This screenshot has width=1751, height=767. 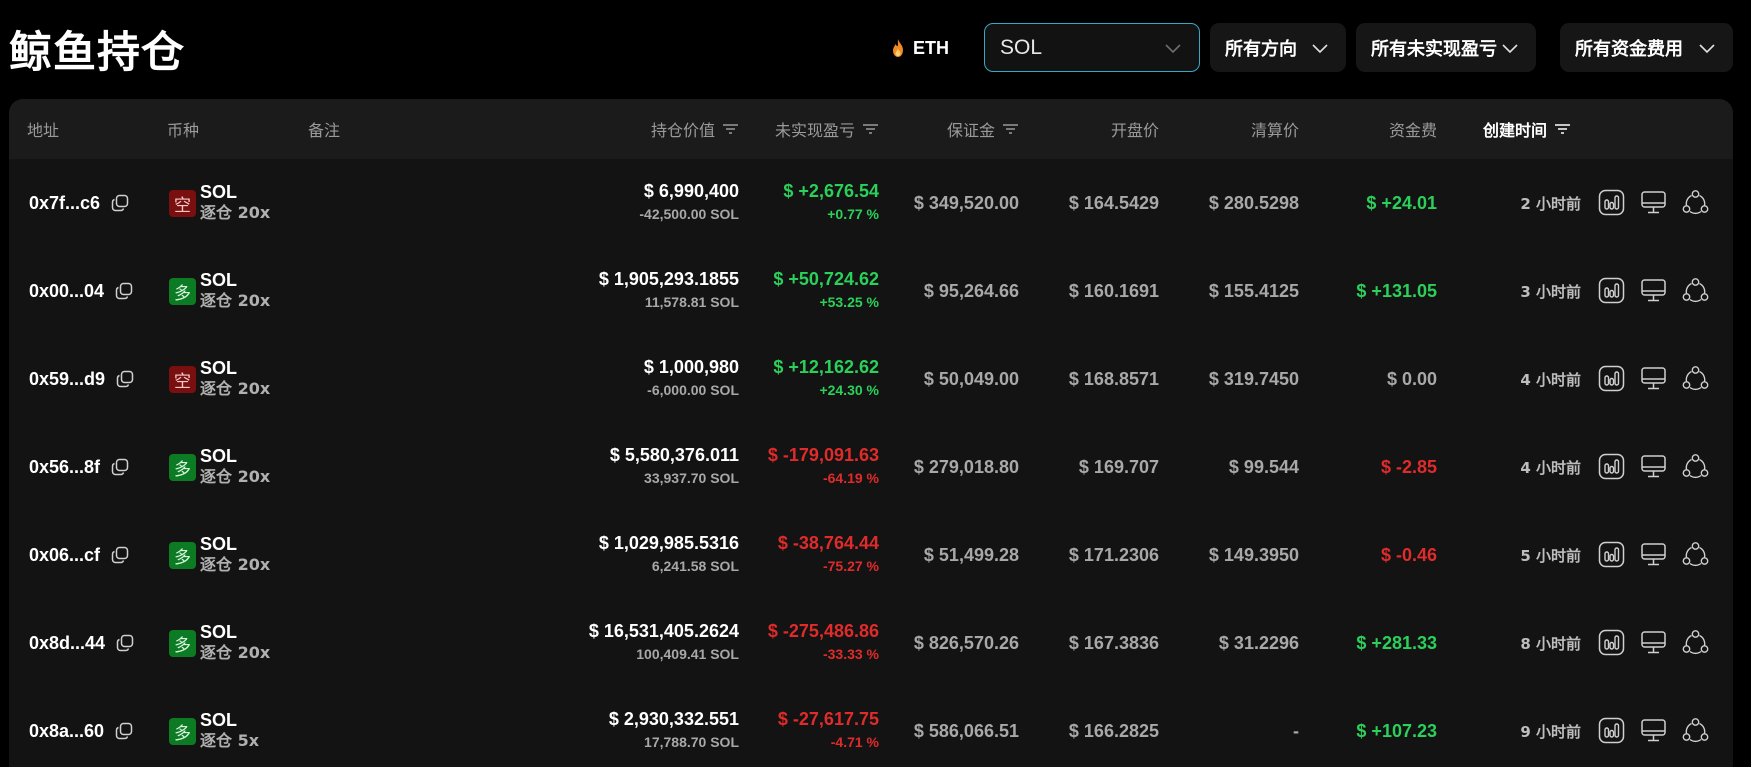 What do you see at coordinates (898, 48) in the screenshot?
I see `flame-icon` at bounding box center [898, 48].